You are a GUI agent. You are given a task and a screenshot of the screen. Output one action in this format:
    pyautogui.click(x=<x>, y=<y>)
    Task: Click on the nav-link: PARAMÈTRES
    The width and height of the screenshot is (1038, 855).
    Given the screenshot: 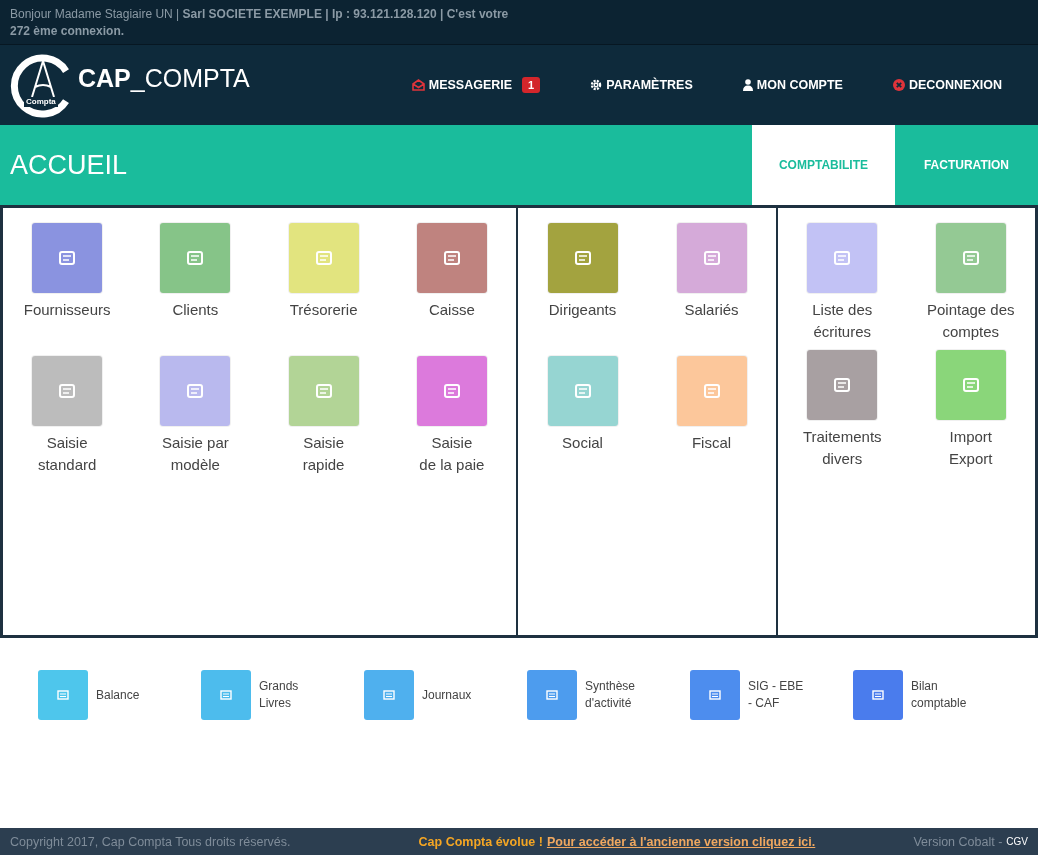 What is the action you would take?
    pyautogui.click(x=641, y=85)
    